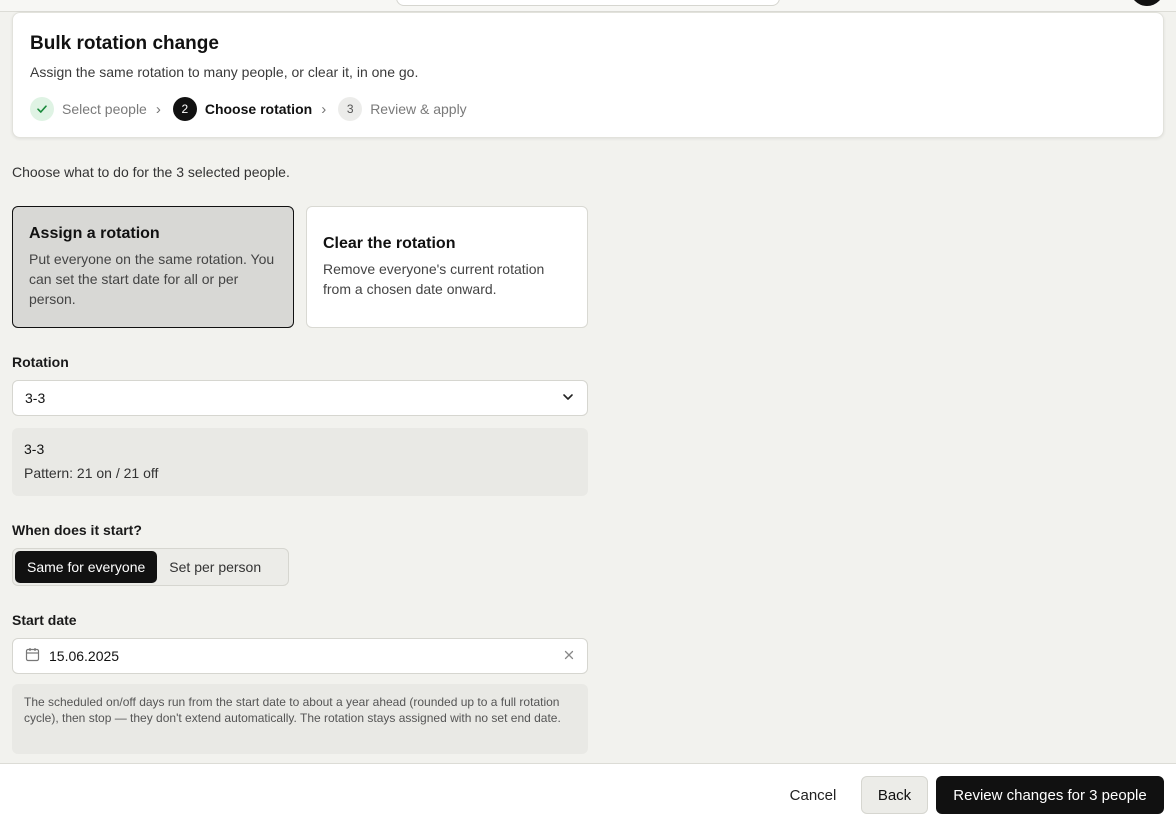 Image resolution: width=1176 pixels, height=826 pixels. What do you see at coordinates (1050, 795) in the screenshot?
I see `review-changes-button: Review changes for 3 people` at bounding box center [1050, 795].